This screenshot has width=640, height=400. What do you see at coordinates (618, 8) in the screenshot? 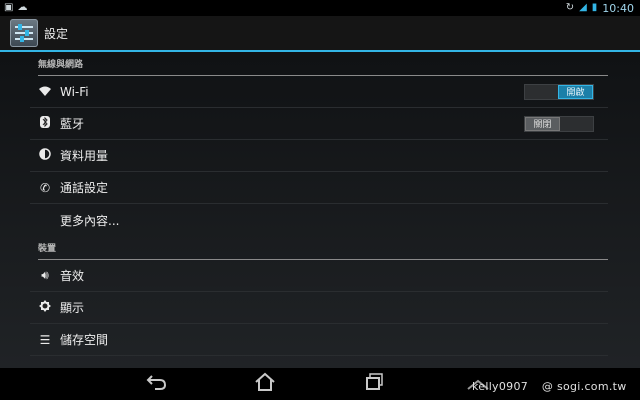
I see `clock: 10:40` at bounding box center [618, 8].